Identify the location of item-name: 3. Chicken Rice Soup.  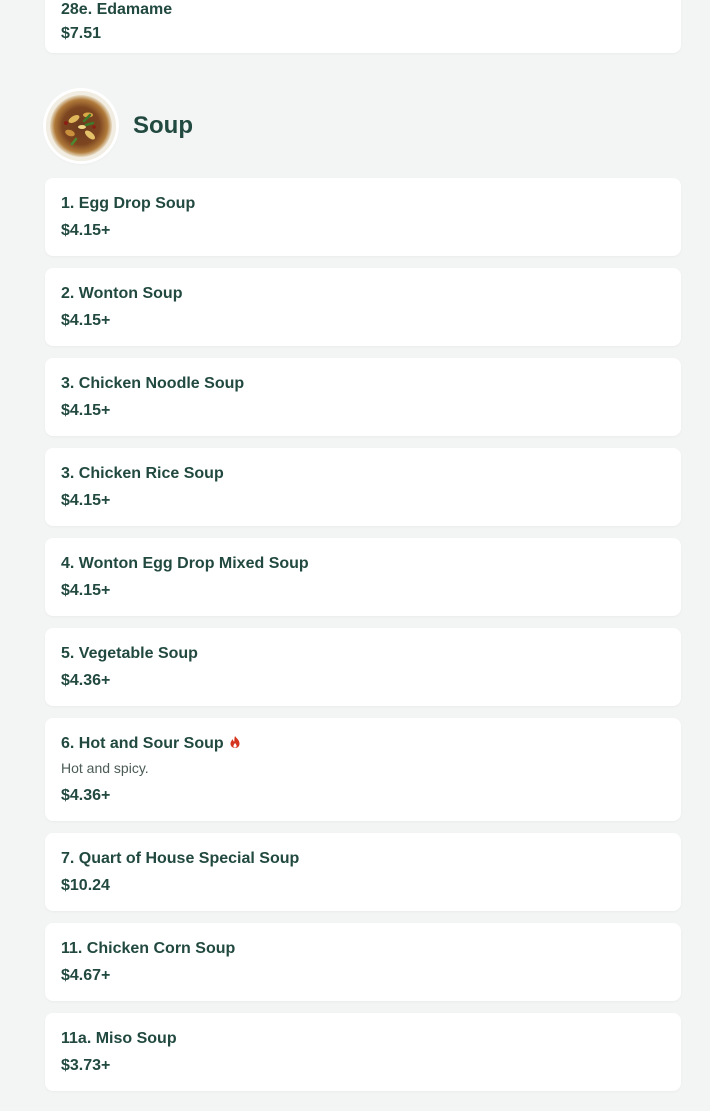
(142, 473).